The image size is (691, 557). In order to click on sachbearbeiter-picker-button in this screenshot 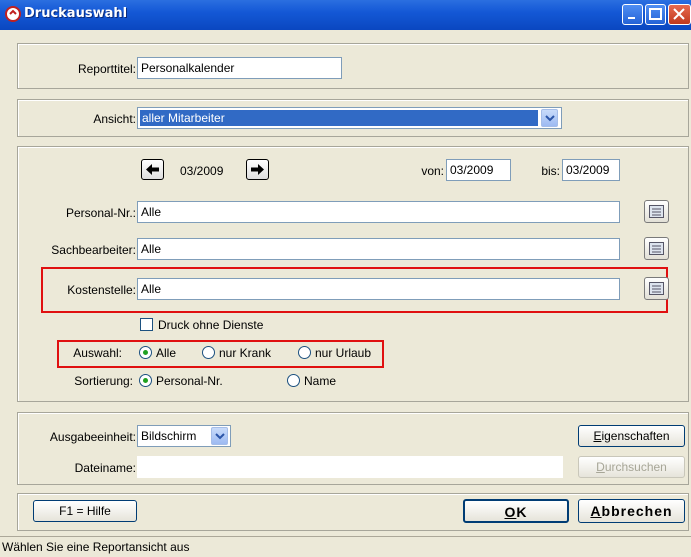, I will do `click(656, 248)`.